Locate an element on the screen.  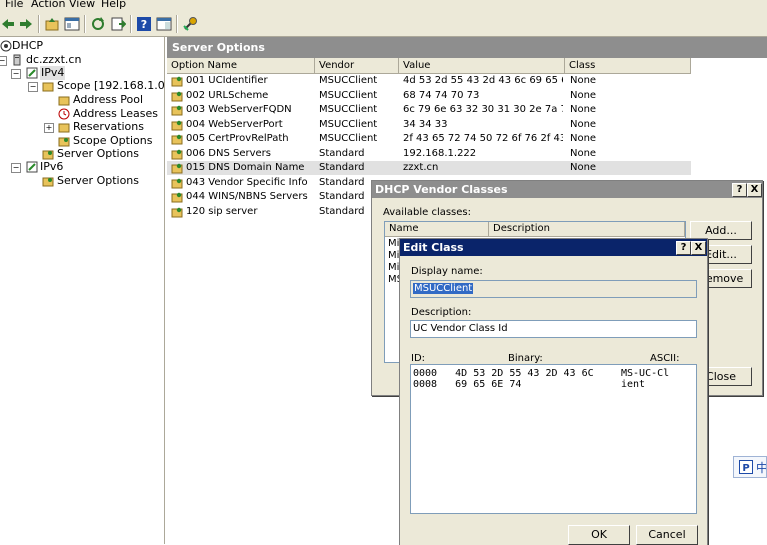
column-class-description: Description is located at coordinates (587, 229).